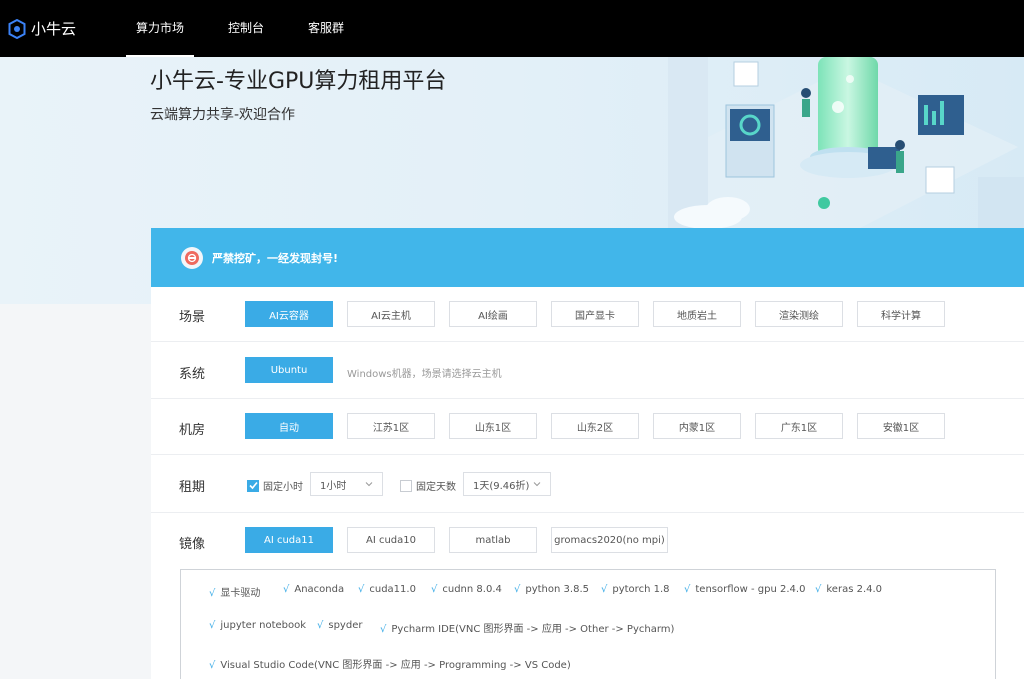  I want to click on room-label: 机房, so click(192, 430).